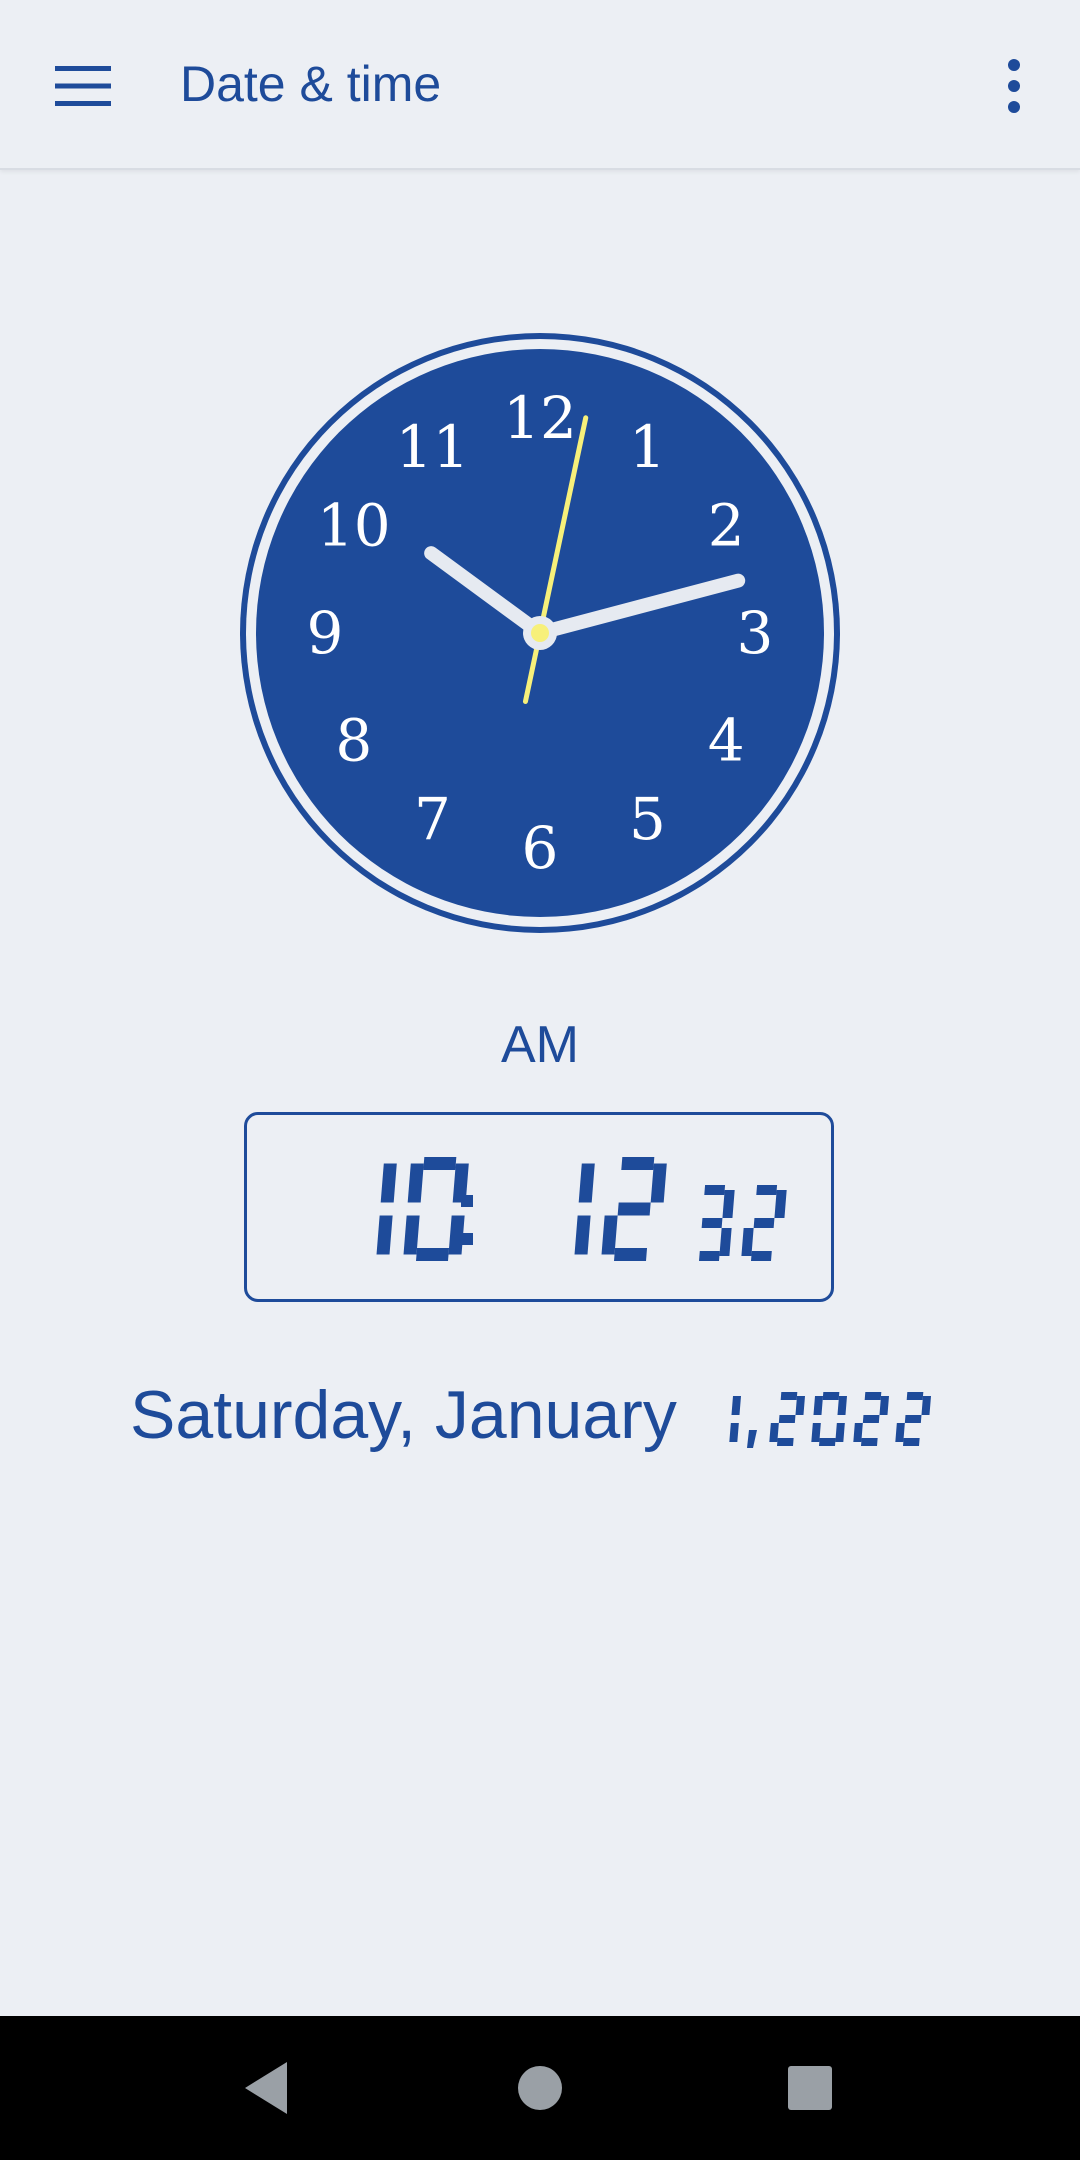 The image size is (1080, 2160). I want to click on nav-back-button, so click(266, 2088).